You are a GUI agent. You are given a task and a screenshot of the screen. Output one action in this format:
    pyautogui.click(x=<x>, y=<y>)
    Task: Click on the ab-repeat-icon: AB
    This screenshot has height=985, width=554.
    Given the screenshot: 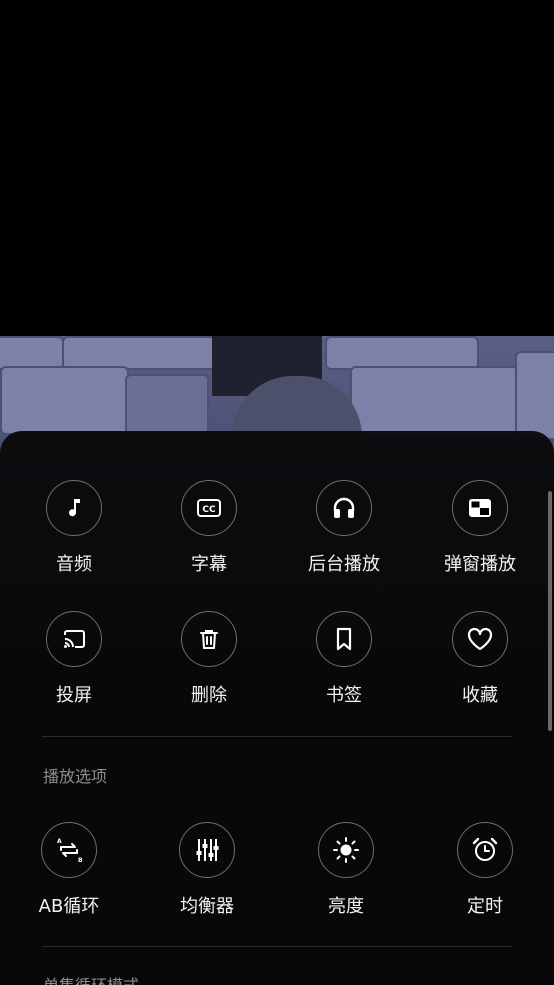 What is the action you would take?
    pyautogui.click(x=69, y=850)
    